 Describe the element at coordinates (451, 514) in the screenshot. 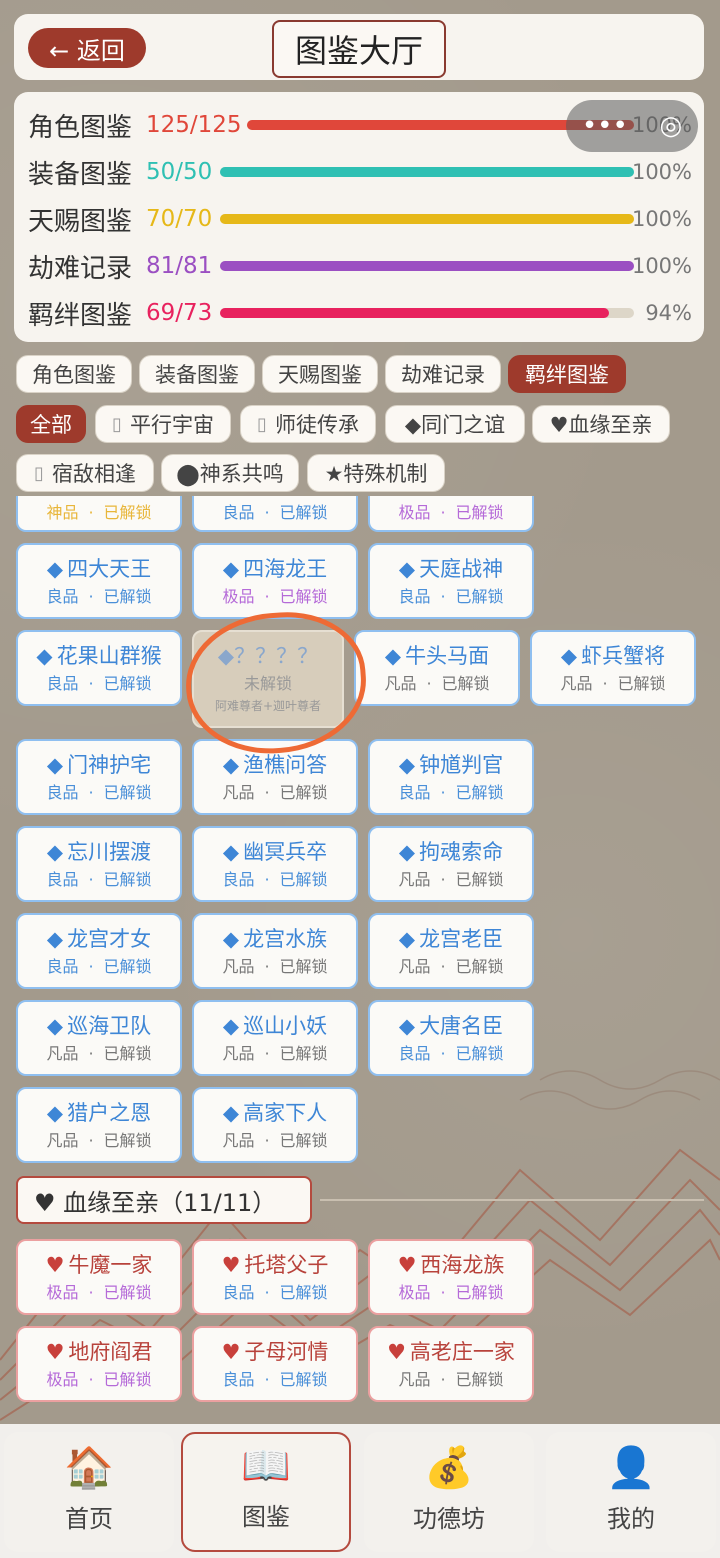

I see `bond-card-partial: 极品 · 已解锁` at that location.